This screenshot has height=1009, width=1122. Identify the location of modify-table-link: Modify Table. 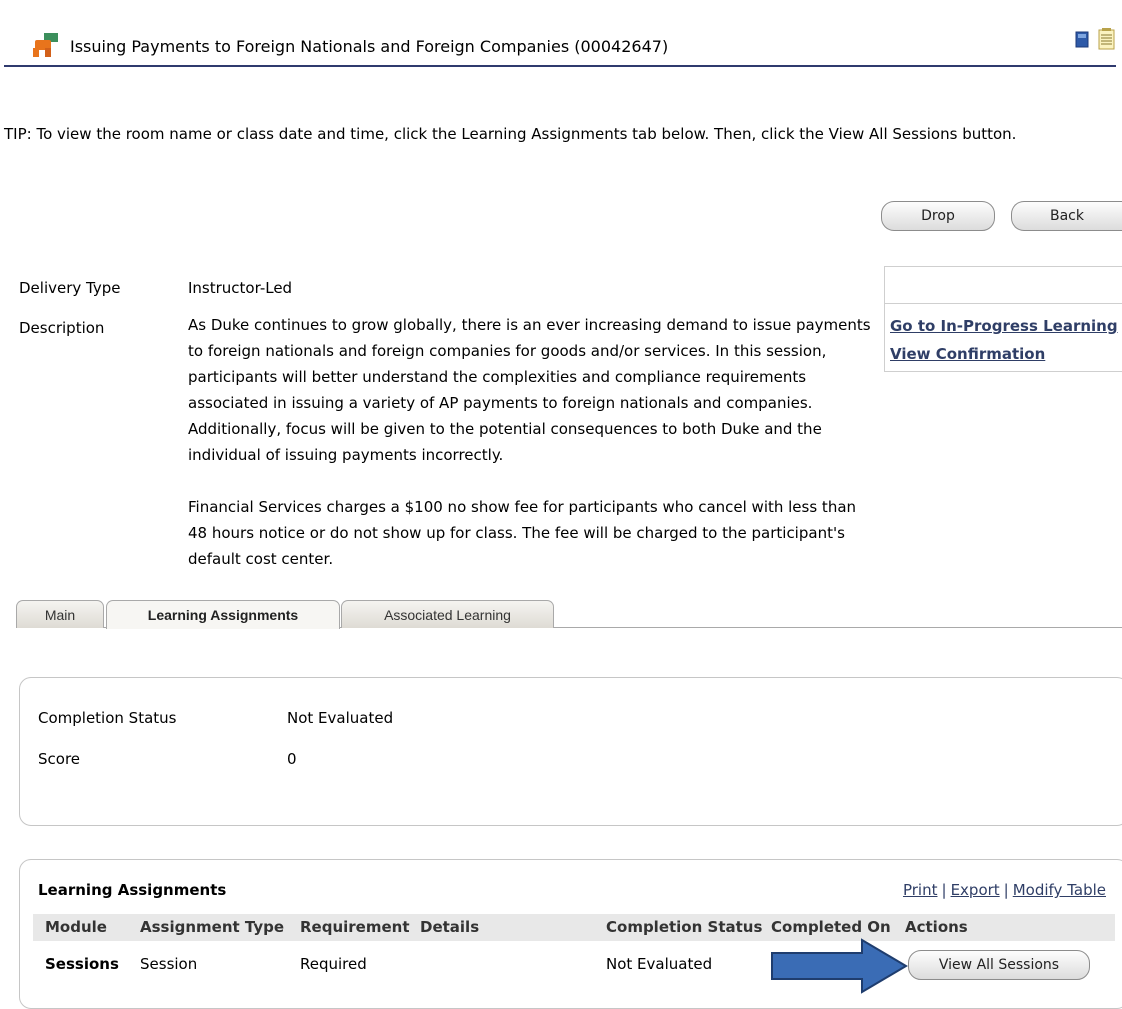
(1059, 890).